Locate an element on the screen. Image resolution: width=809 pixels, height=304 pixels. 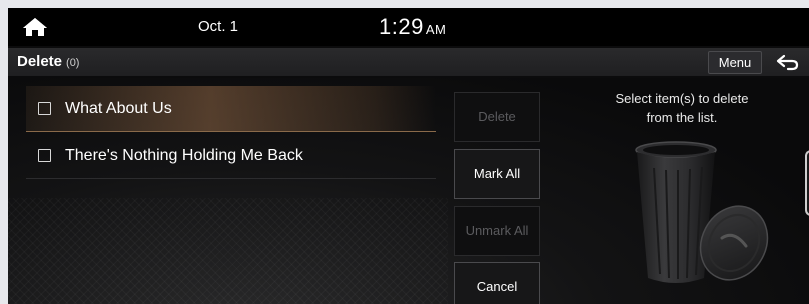
list-item: What About Us is located at coordinates (231, 109).